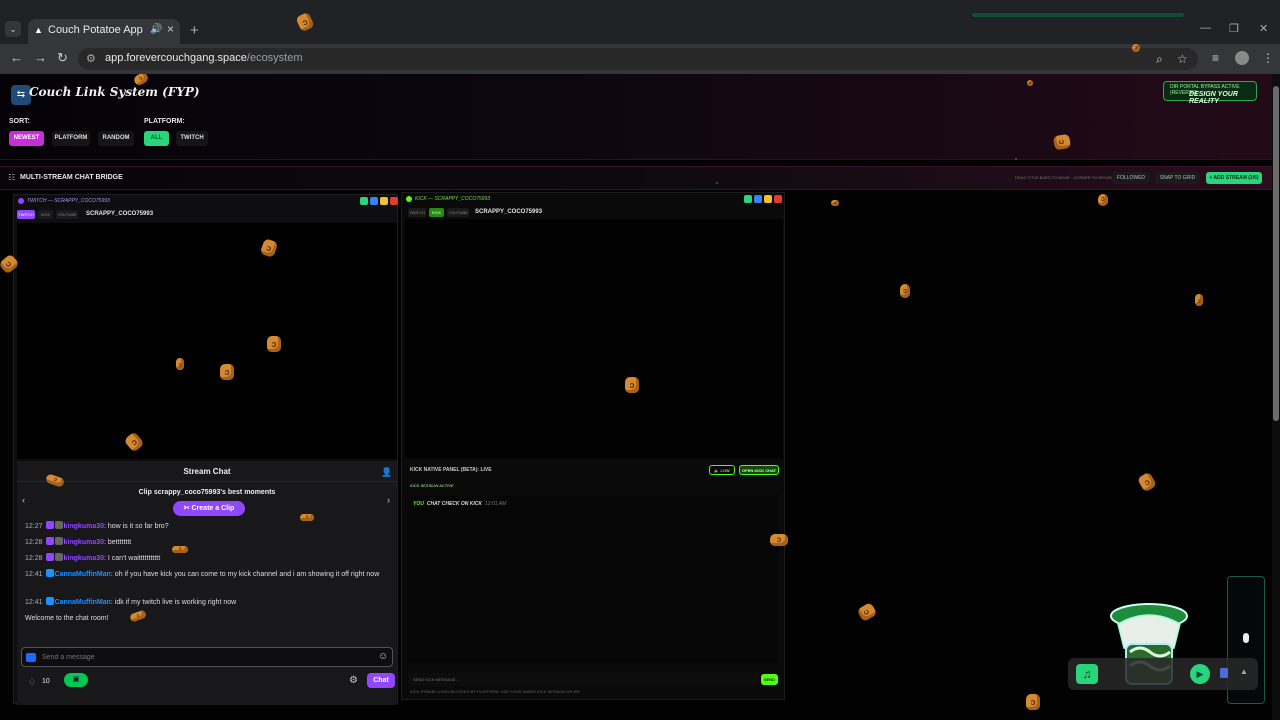 This screenshot has width=1280, height=720. I want to click on twitch-panel-title-bar: TWITCH — SCRAPPY_COCO75993, so click(206, 201).